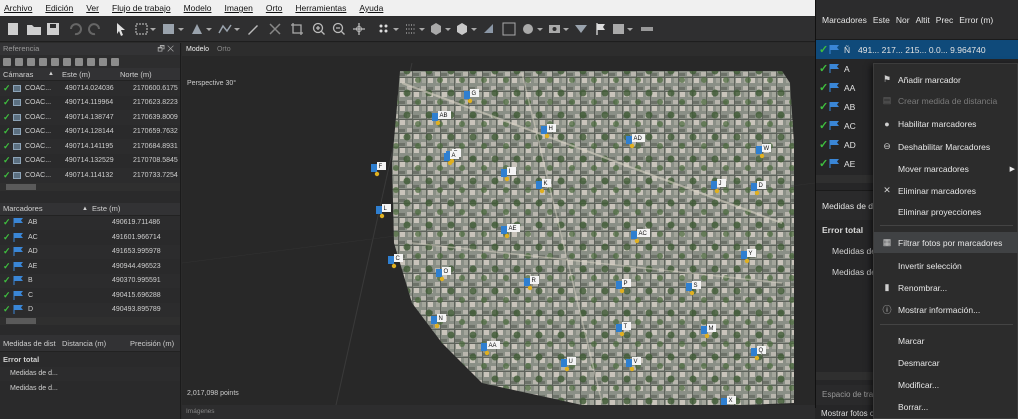 Image resolution: width=1018 pixels, height=419 pixels. What do you see at coordinates (946, 340) in the screenshot?
I see `menu-mark: Marcar` at bounding box center [946, 340].